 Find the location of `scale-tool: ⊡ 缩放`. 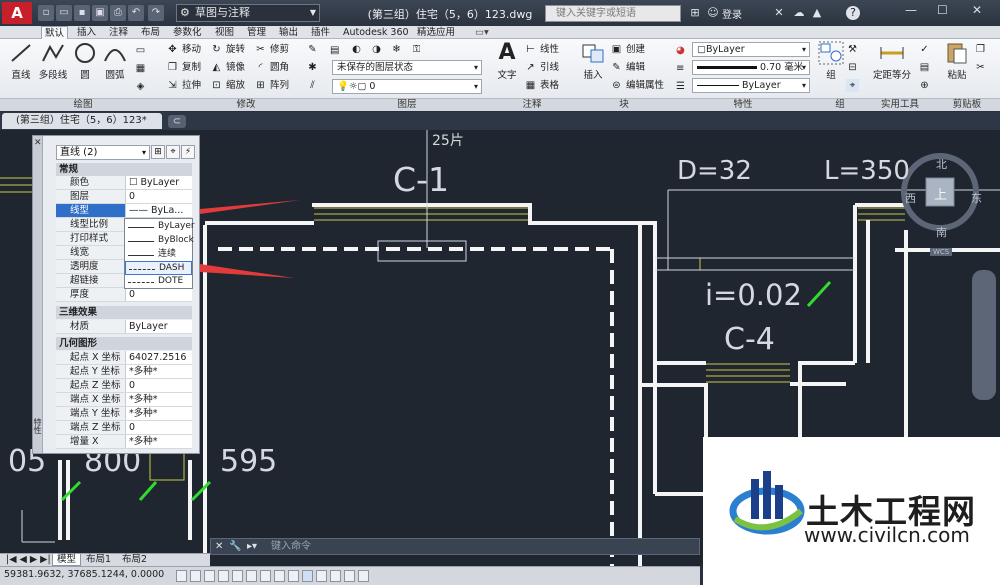

scale-tool: ⊡ 缩放 is located at coordinates (227, 85).